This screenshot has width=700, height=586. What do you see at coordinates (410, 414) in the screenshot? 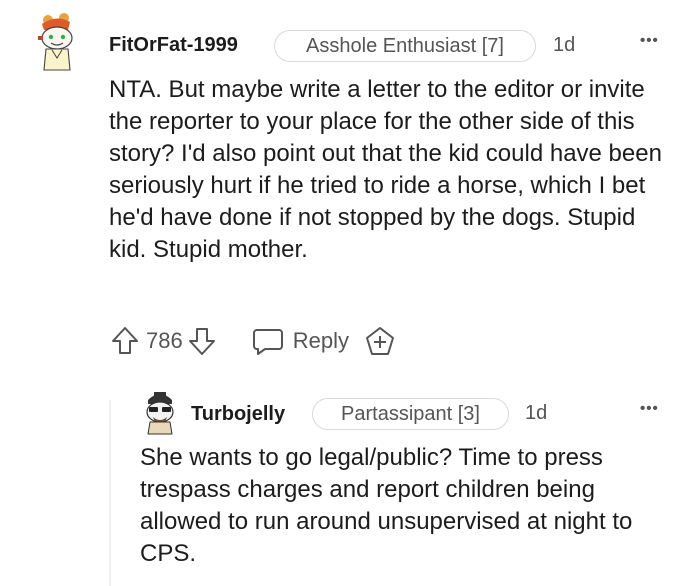
I see `user-flair: Partassipant [3]` at bounding box center [410, 414].